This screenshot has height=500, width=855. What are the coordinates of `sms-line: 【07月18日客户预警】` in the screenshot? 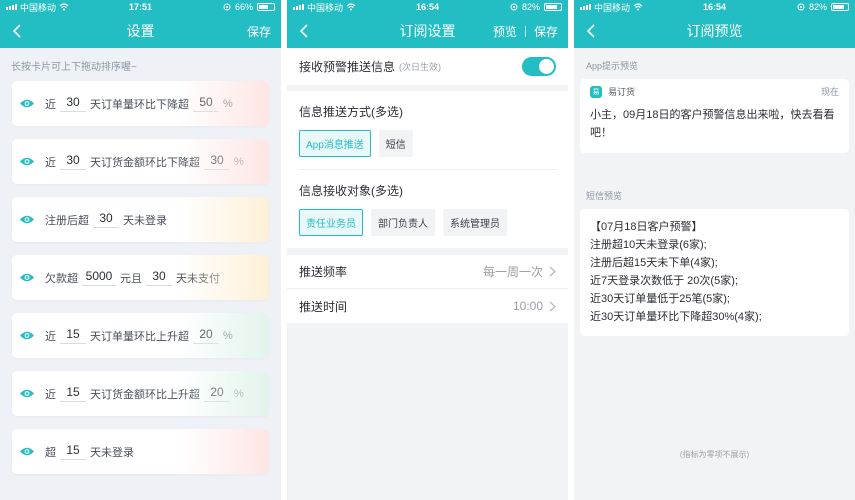 It's located at (646, 227).